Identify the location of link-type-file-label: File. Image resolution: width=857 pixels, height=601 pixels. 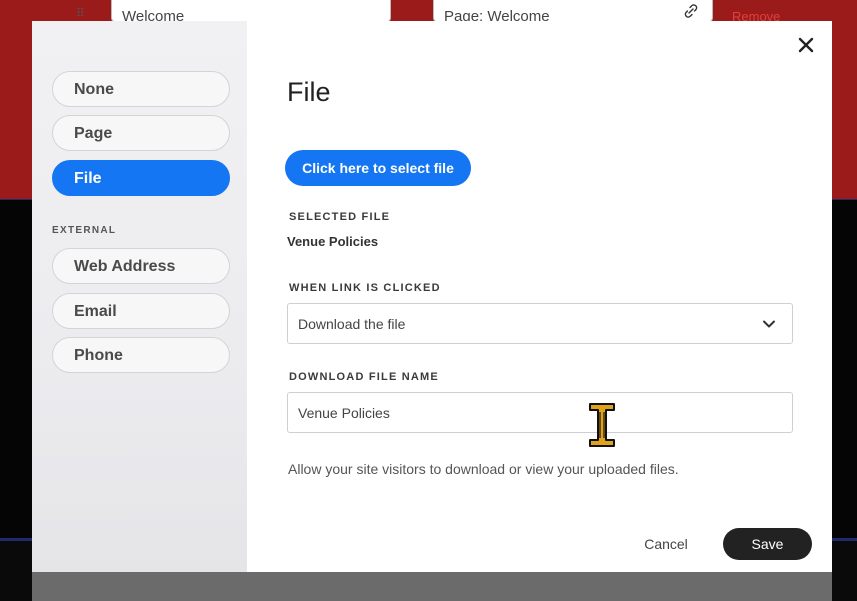
(88, 178).